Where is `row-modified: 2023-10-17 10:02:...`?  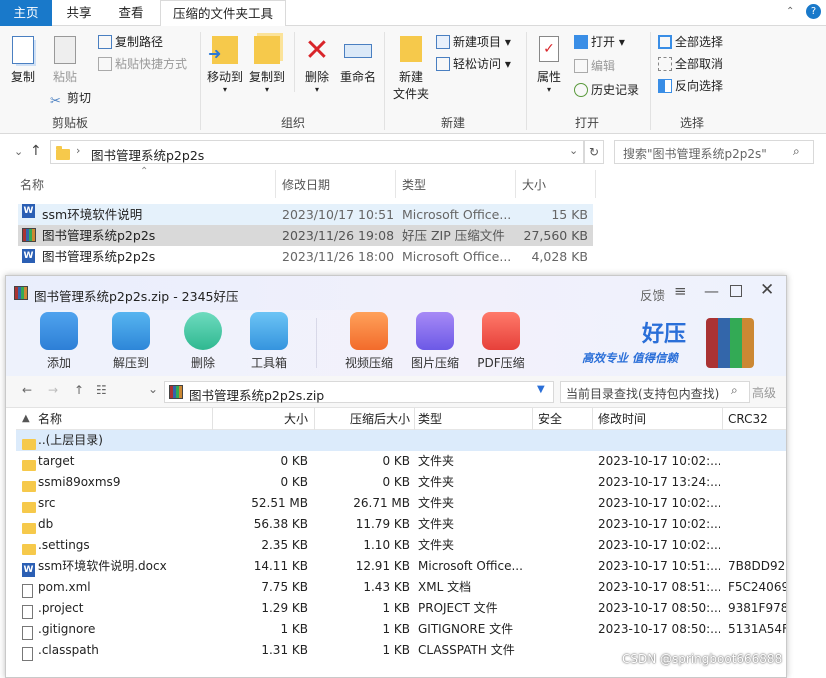 row-modified: 2023-10-17 10:02:... is located at coordinates (659, 545).